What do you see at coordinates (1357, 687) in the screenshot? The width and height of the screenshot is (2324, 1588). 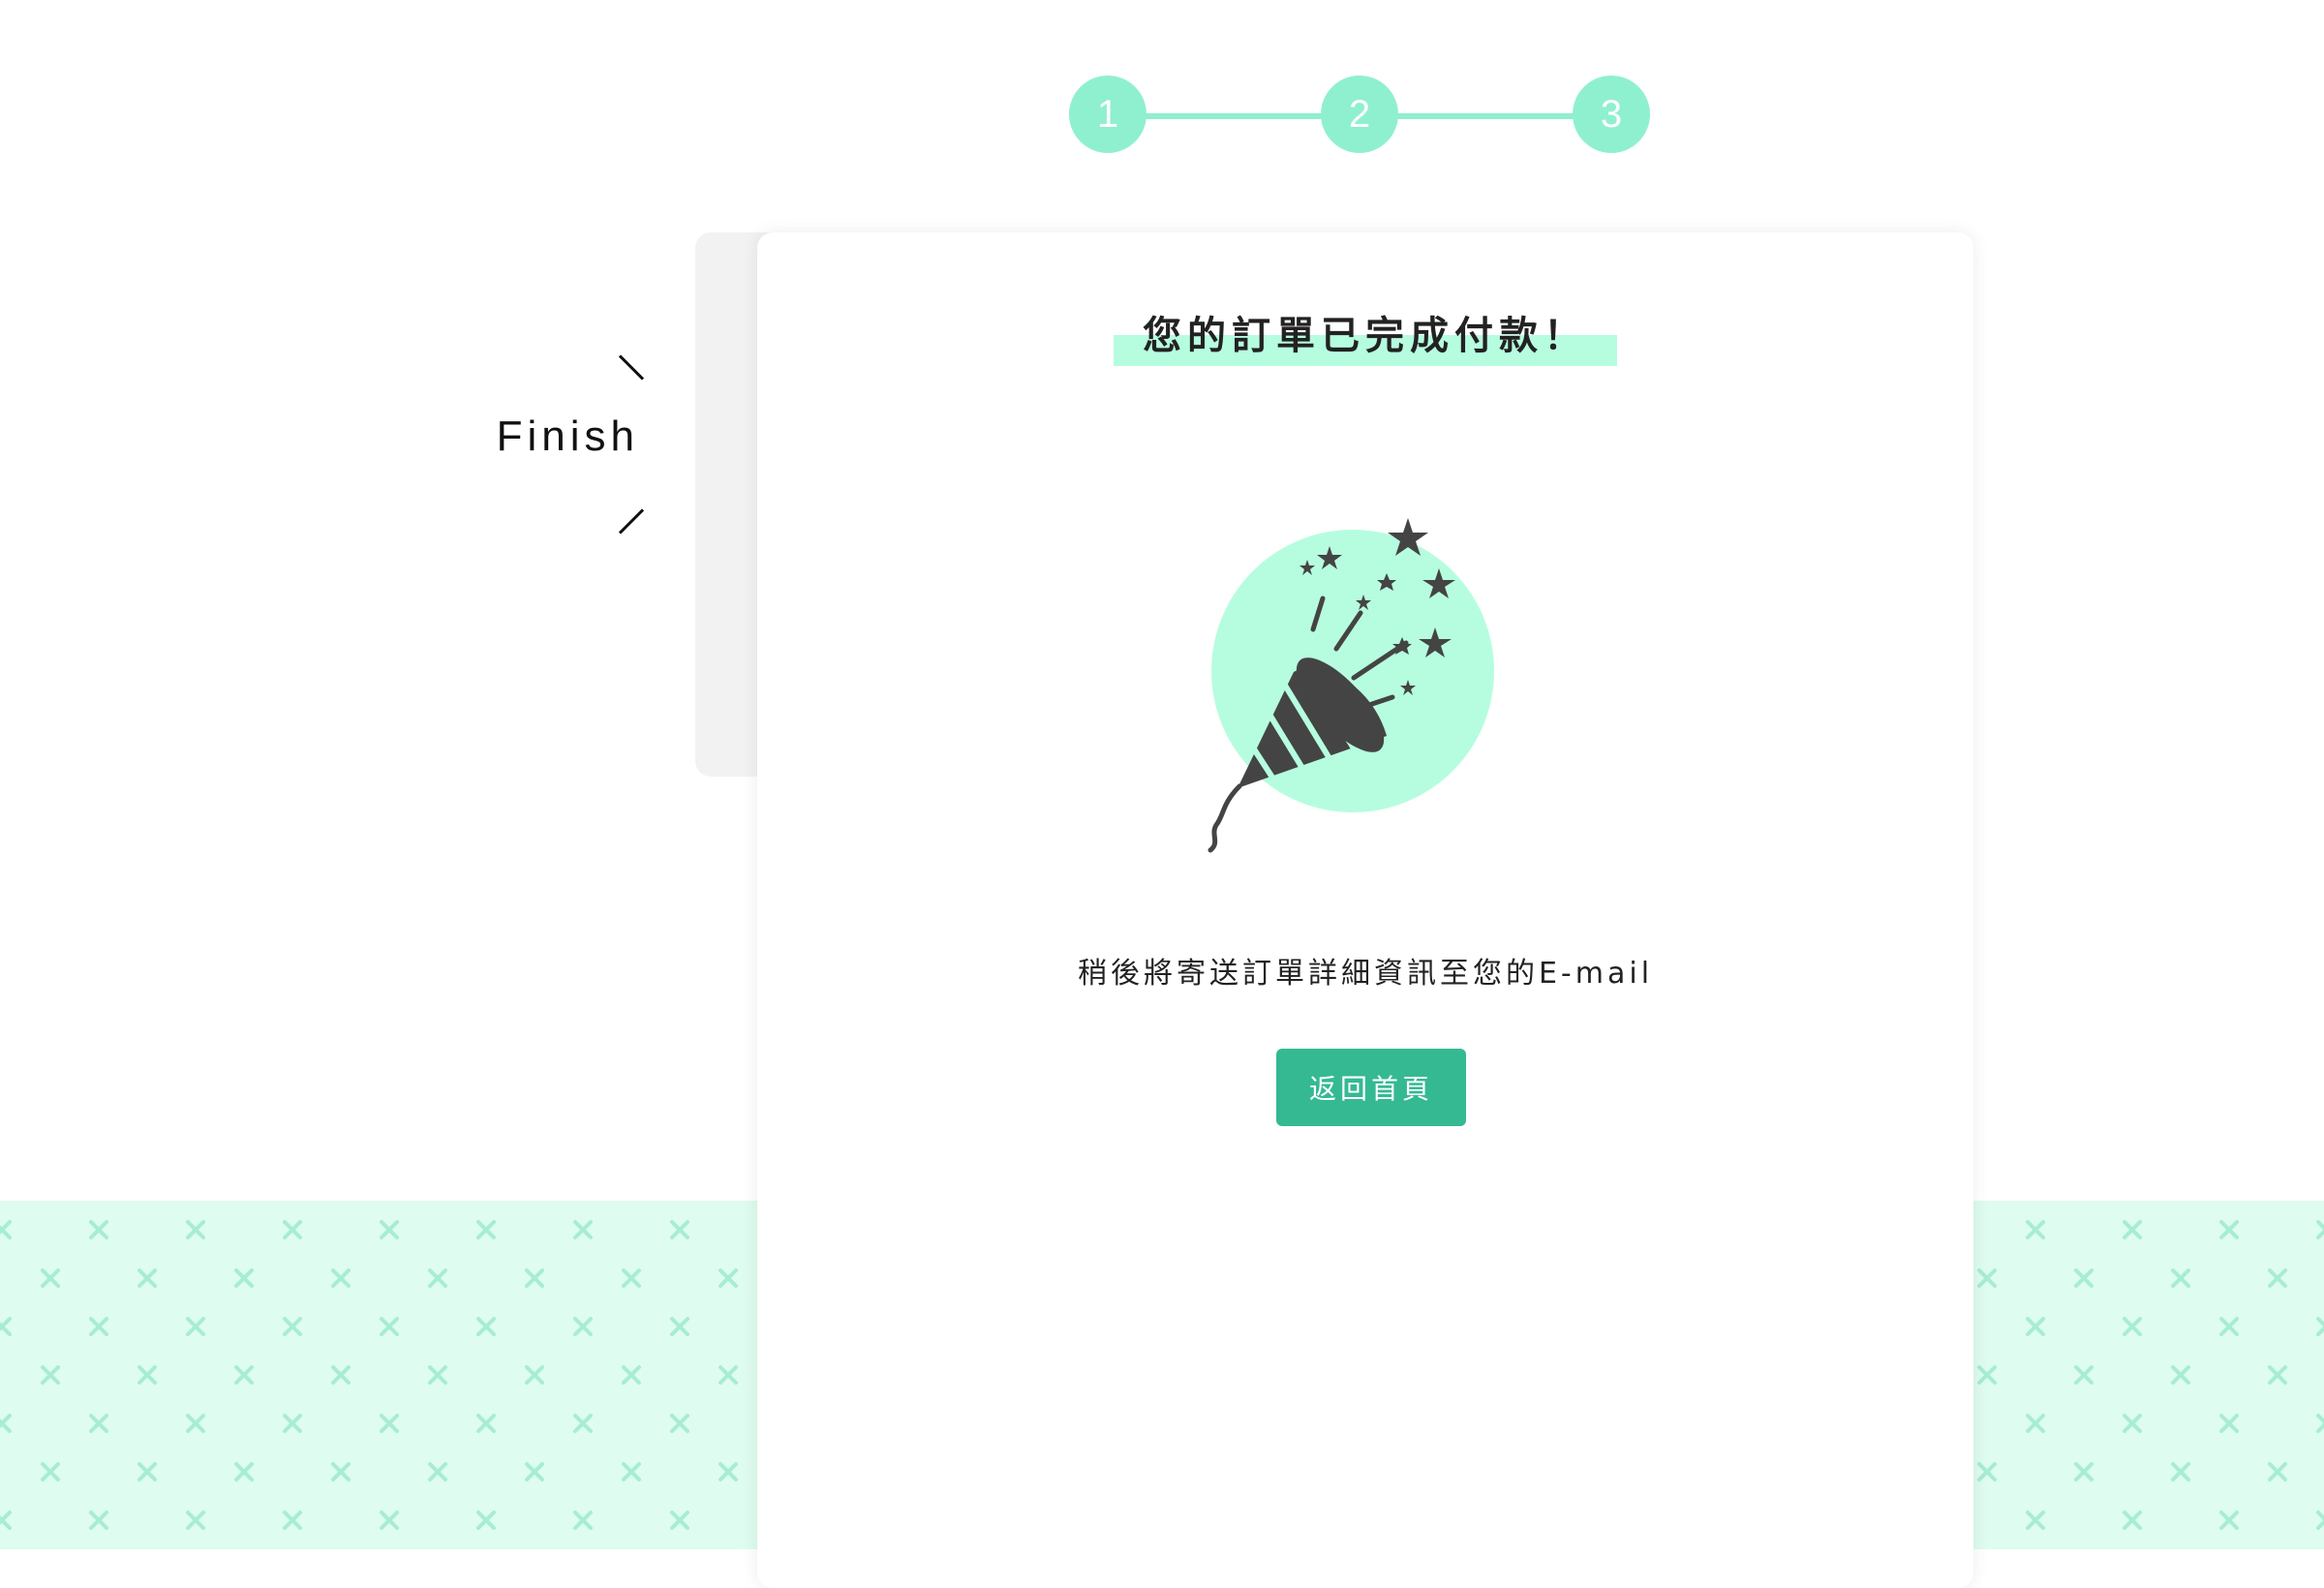 I see `party-popper-icon` at bounding box center [1357, 687].